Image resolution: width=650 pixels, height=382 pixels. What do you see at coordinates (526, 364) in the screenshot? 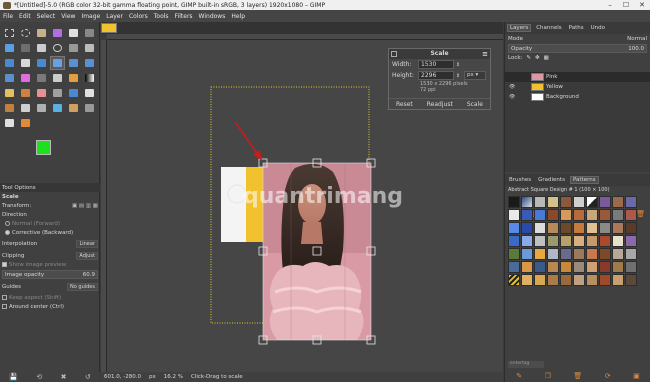
I see `pattern-tag-input: entertag` at bounding box center [526, 364].